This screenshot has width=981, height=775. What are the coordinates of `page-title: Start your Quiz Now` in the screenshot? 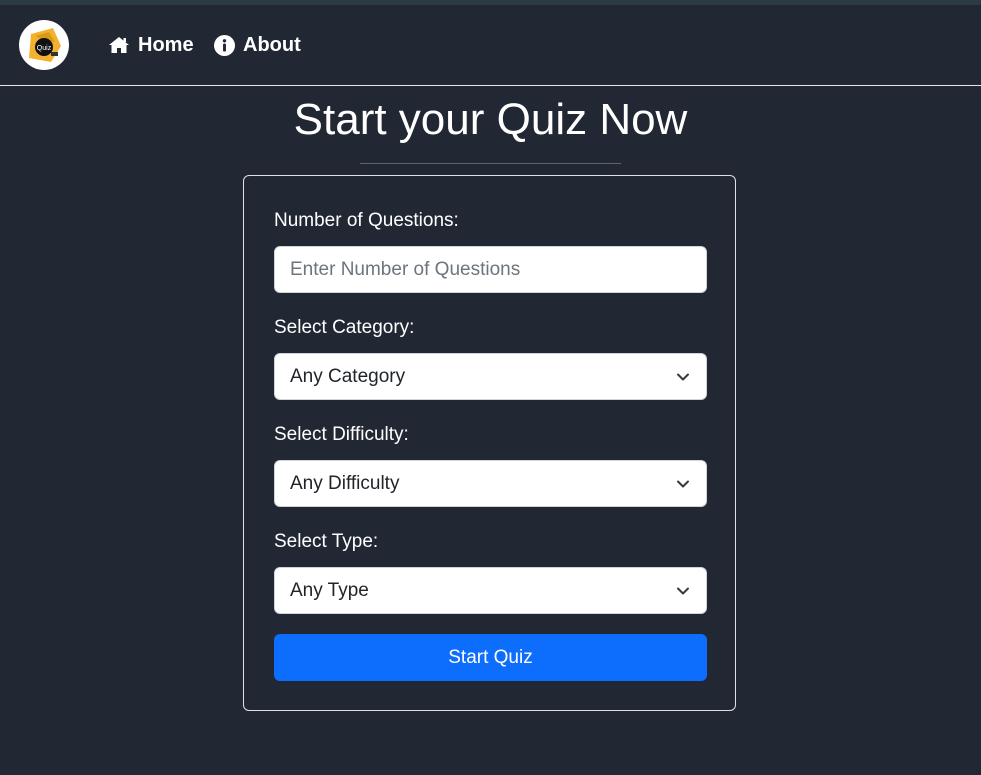 It's located at (490, 119).